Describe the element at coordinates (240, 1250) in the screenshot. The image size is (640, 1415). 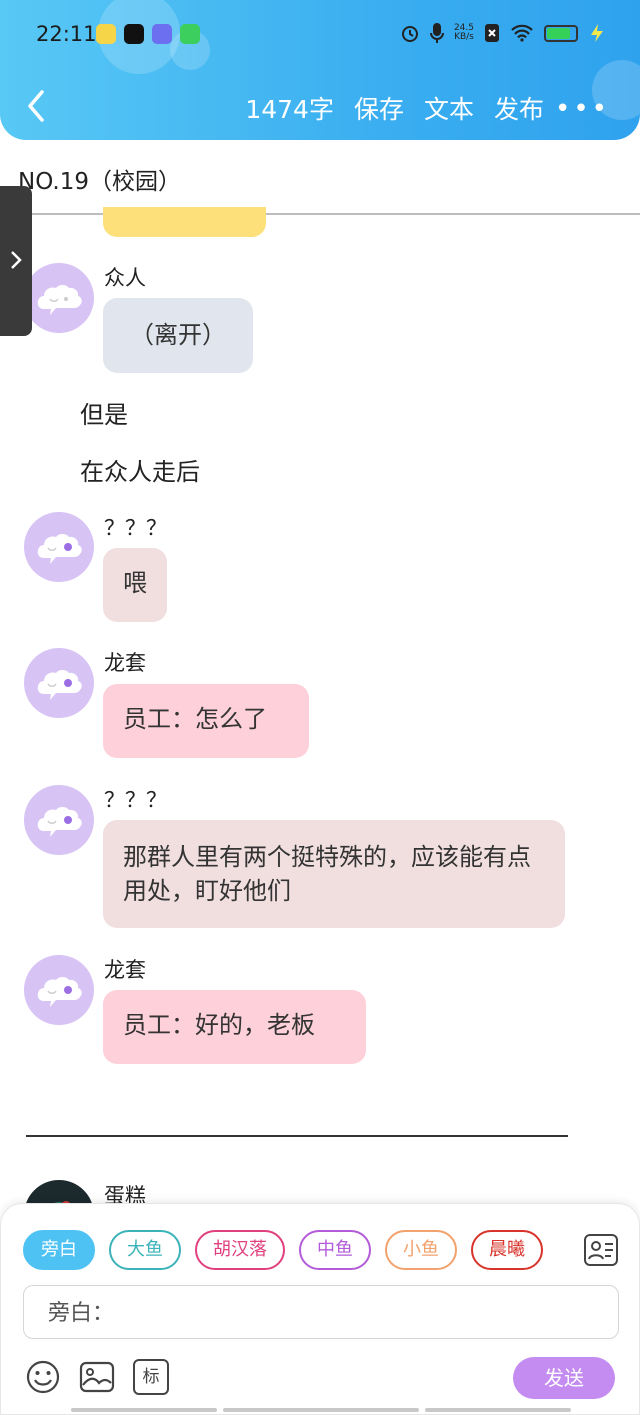
I see `role-chip: 胡汉落` at that location.